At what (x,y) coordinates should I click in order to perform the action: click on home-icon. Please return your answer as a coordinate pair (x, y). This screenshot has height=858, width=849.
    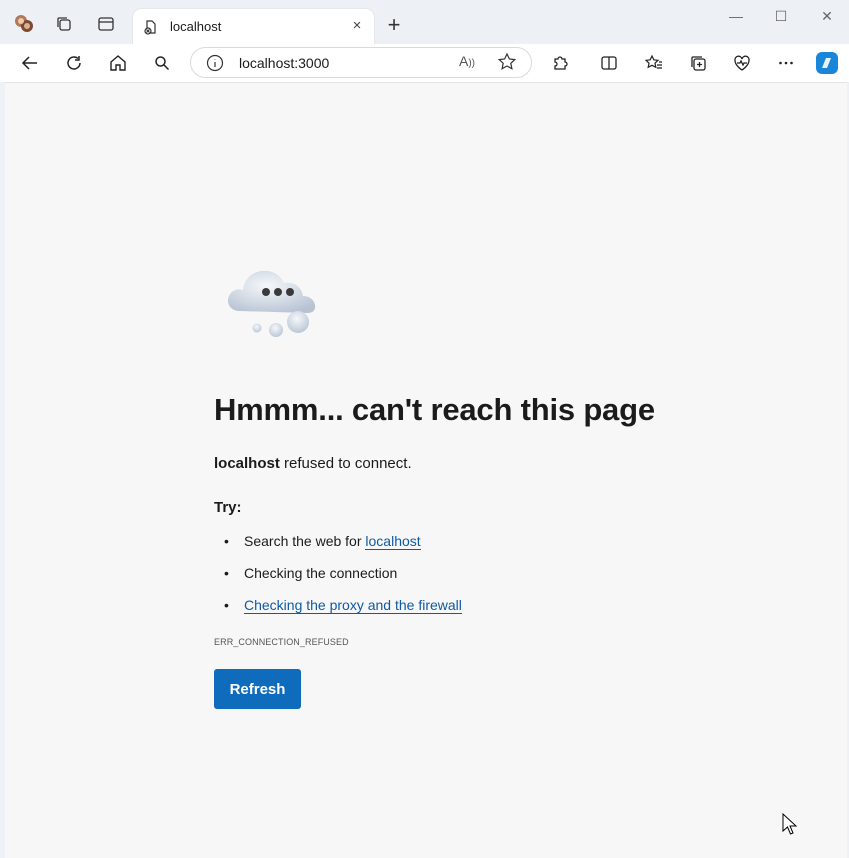
    Looking at the image, I should click on (118, 63).